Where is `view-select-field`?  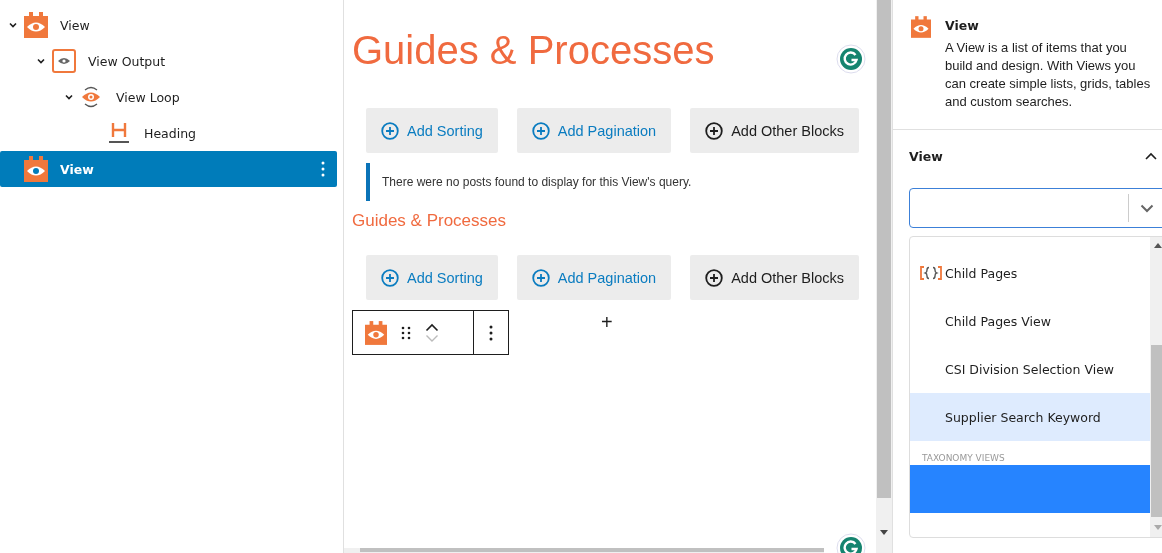
view-select-field is located at coordinates (1035, 208).